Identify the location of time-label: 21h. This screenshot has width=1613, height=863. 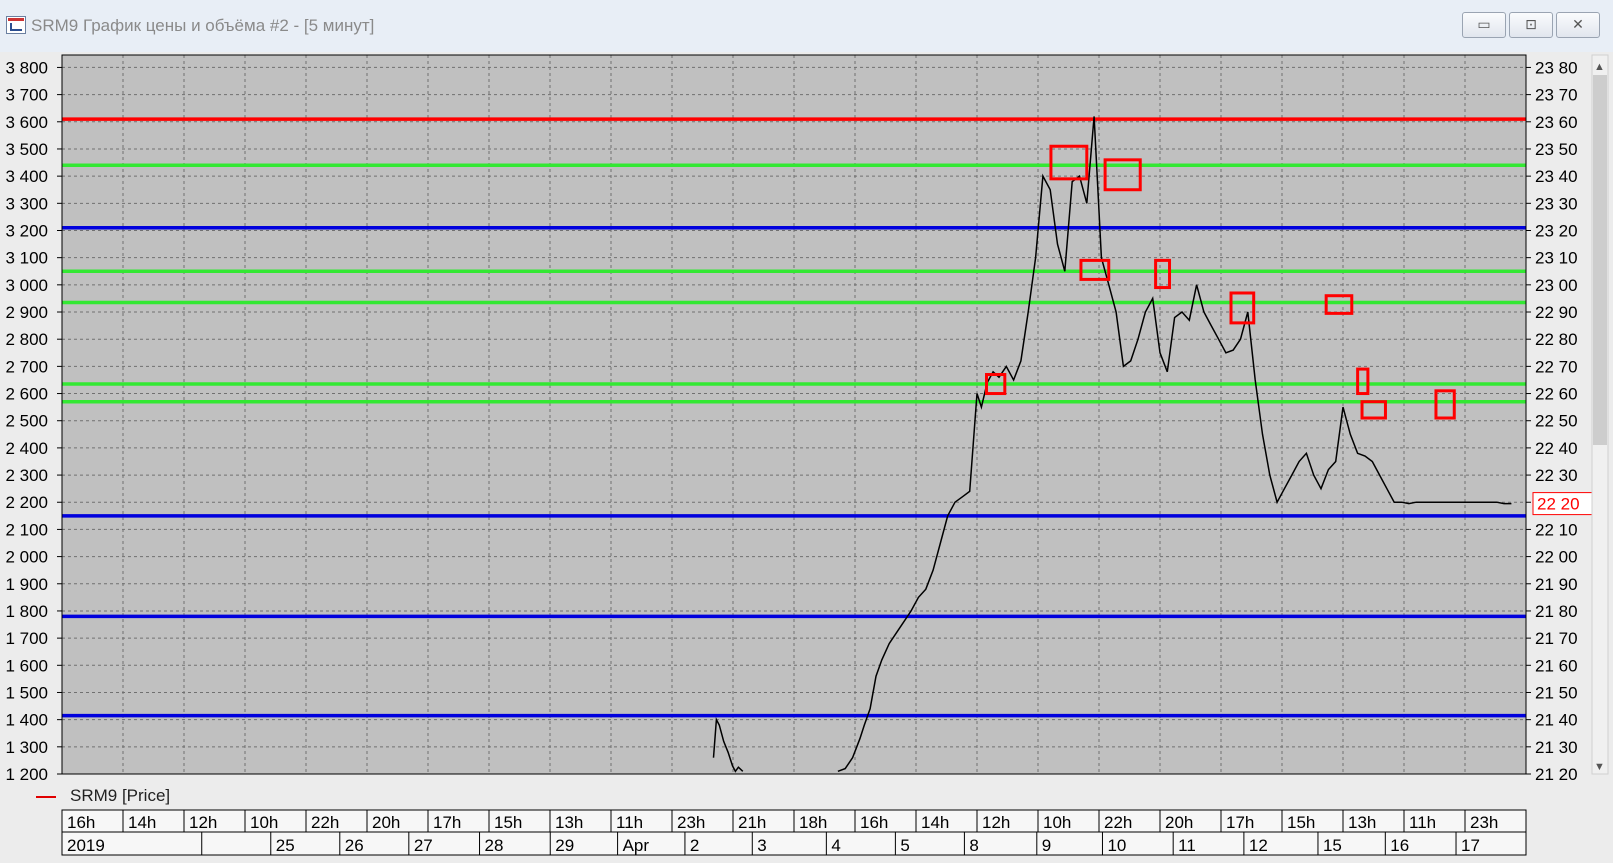
(752, 822).